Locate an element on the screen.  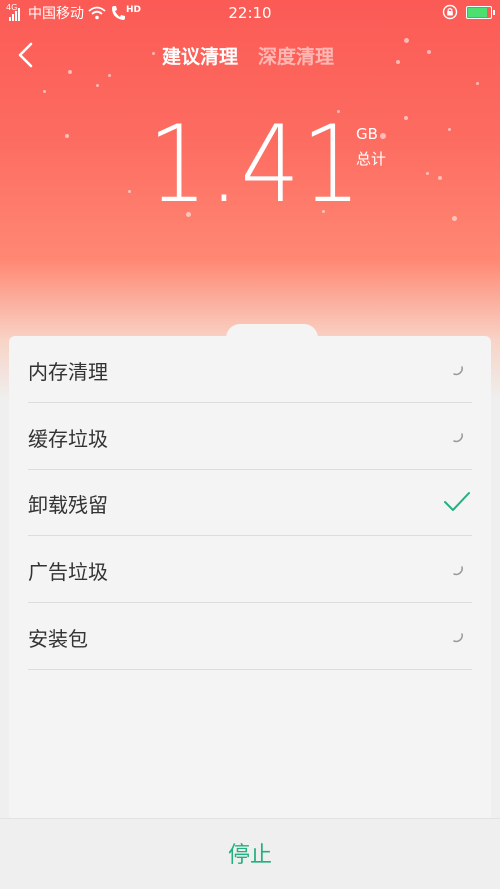
list-item-label: 安装包 is located at coordinates (58, 639).